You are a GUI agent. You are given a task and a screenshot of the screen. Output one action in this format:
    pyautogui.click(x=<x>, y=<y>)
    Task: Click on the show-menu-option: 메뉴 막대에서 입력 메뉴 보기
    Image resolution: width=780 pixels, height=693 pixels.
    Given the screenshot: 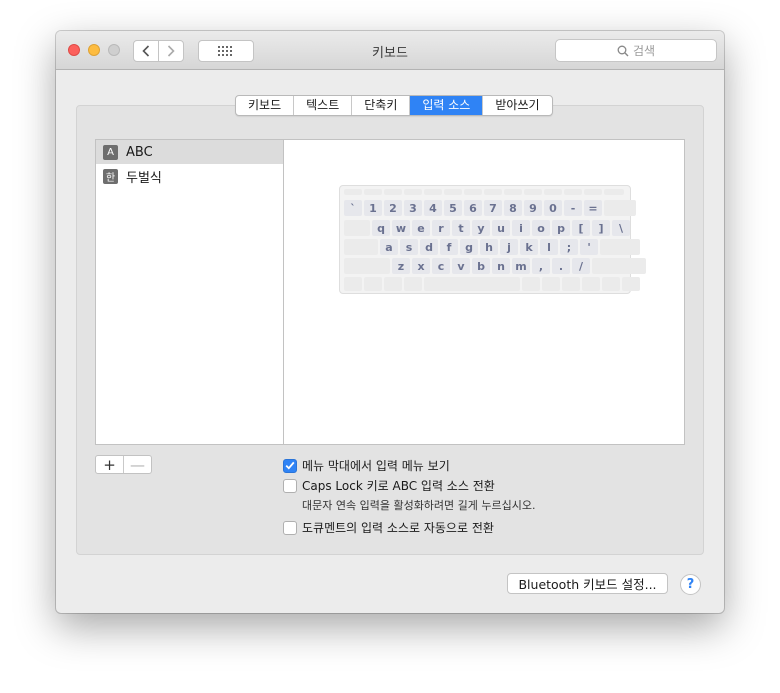 What is the action you would take?
    pyautogui.click(x=366, y=465)
    